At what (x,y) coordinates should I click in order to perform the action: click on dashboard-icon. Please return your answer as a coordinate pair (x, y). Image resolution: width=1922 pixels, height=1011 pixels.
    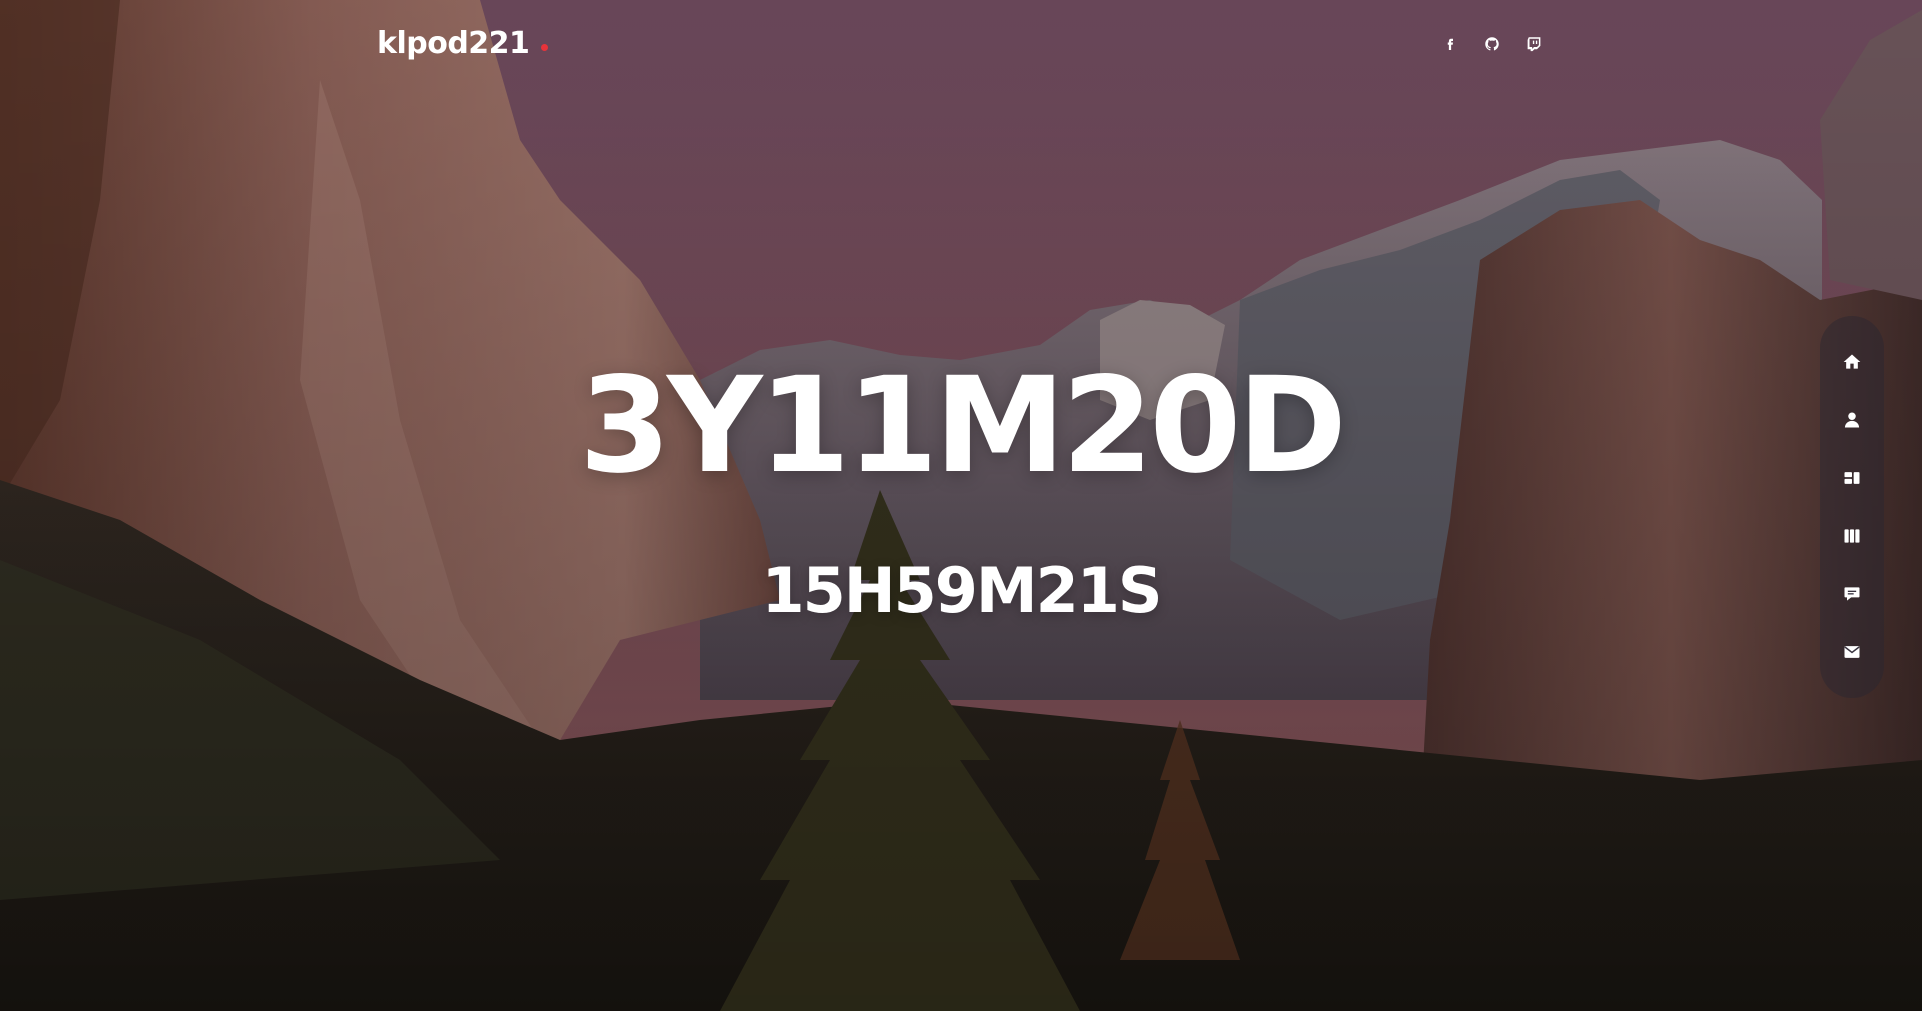
    Looking at the image, I should click on (1852, 478).